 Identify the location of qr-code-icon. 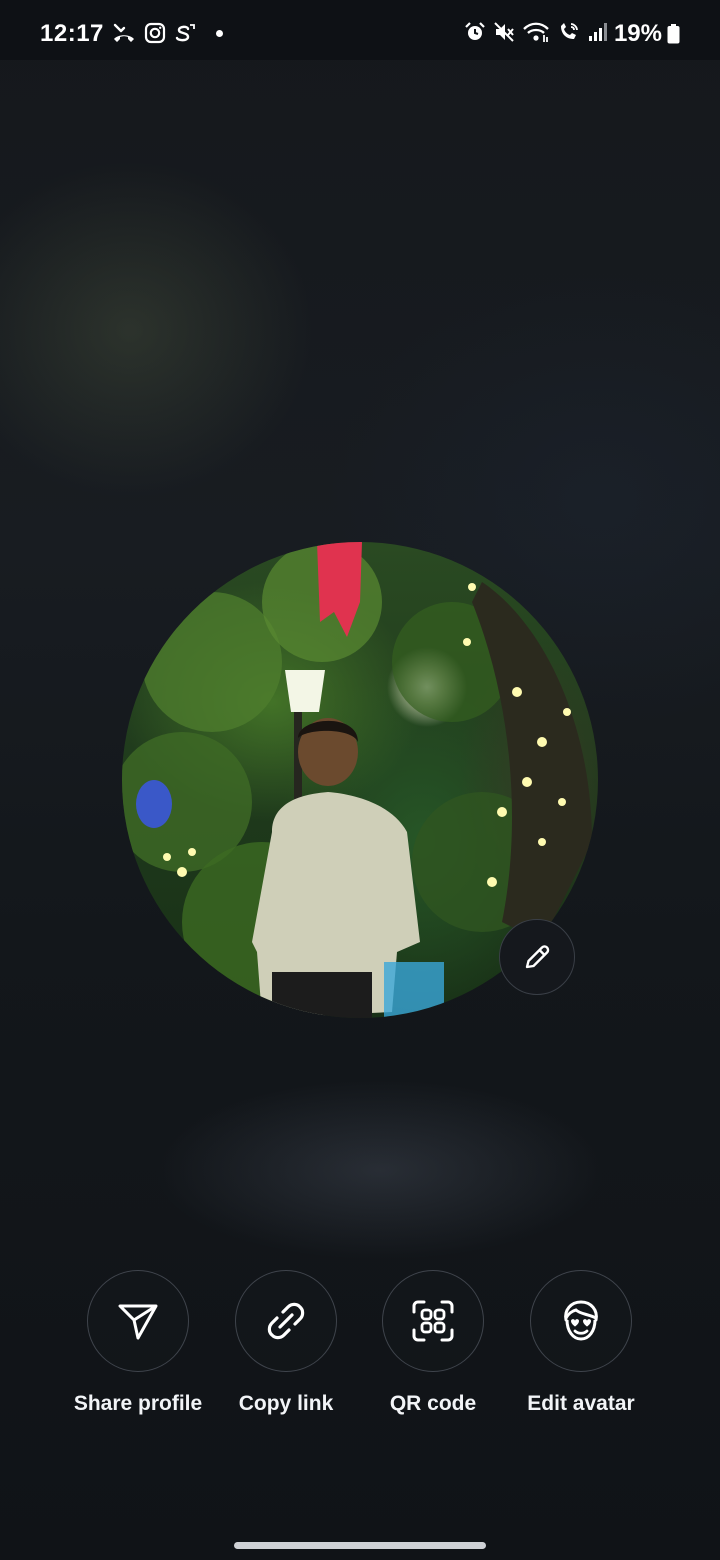
(433, 1321).